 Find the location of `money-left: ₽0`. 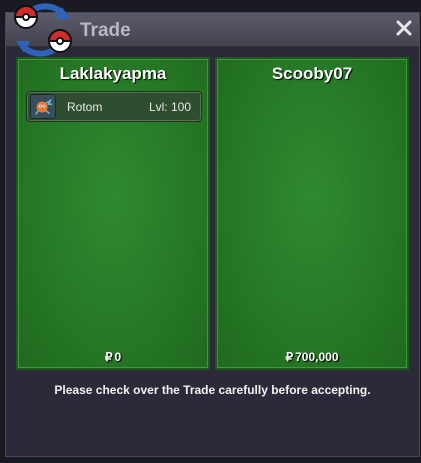

money-left: ₽0 is located at coordinates (113, 357).